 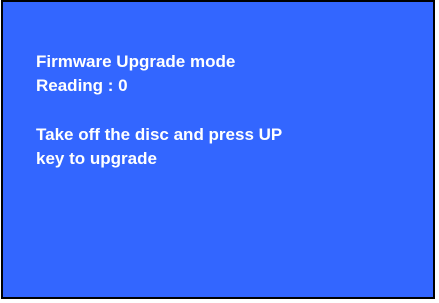 I want to click on instruction-line-2: key to upgrade, so click(x=96, y=158).